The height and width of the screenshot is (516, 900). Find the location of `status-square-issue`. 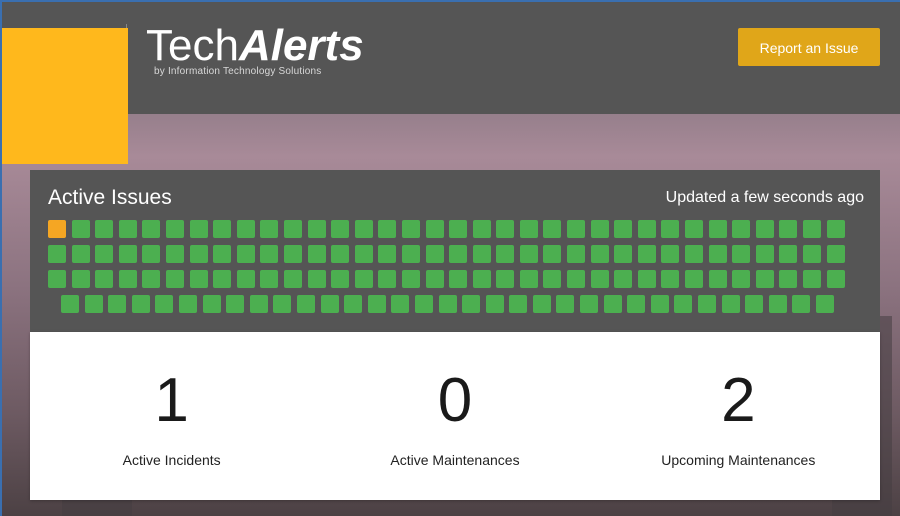

status-square-issue is located at coordinates (57, 229).